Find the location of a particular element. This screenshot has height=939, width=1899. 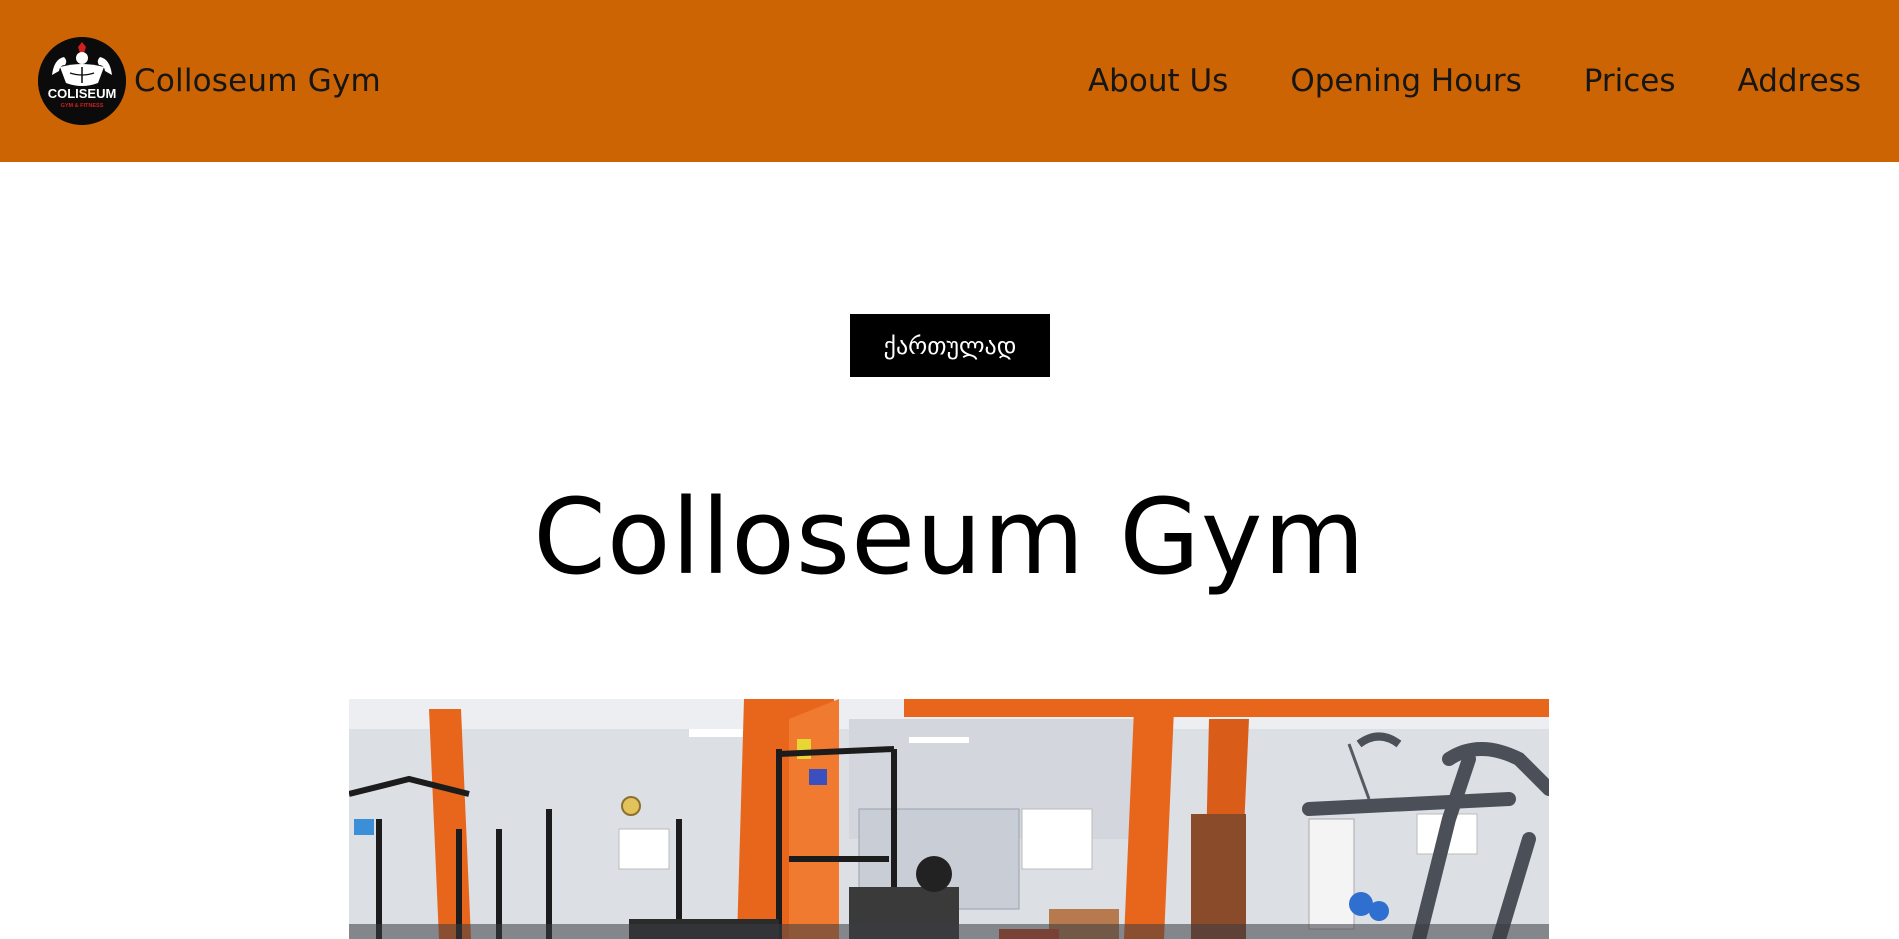

coliseum-logo-icon: COLISEUM GYM & FITNESS is located at coordinates (82, 81).